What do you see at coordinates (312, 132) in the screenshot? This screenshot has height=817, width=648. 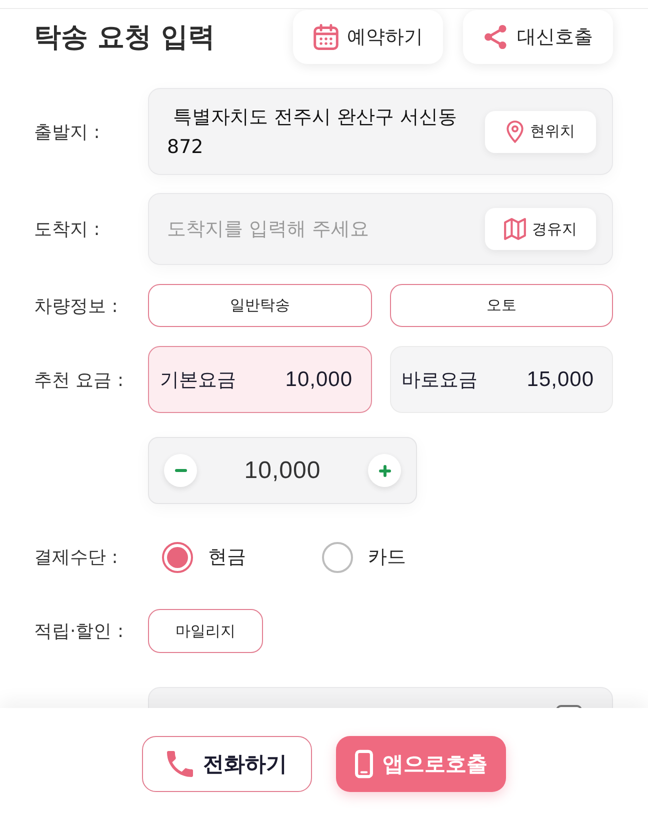 I see `address-text: 특별자치도 전주시 완산구 서신동 872` at bounding box center [312, 132].